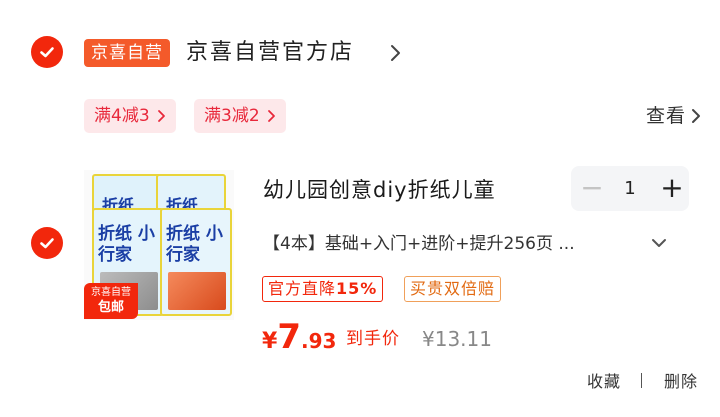 This screenshot has height=417, width=720. I want to click on check-icon, so click(47, 243).